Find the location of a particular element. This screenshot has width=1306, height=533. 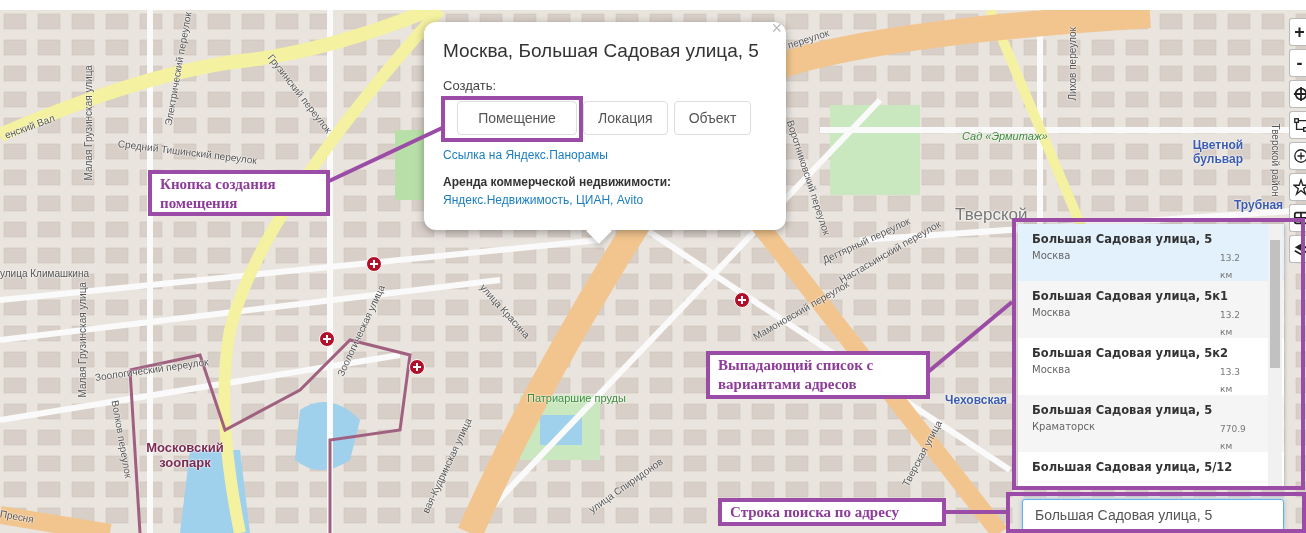

suggestion-distance: 770.9 км is located at coordinates (1233, 438).